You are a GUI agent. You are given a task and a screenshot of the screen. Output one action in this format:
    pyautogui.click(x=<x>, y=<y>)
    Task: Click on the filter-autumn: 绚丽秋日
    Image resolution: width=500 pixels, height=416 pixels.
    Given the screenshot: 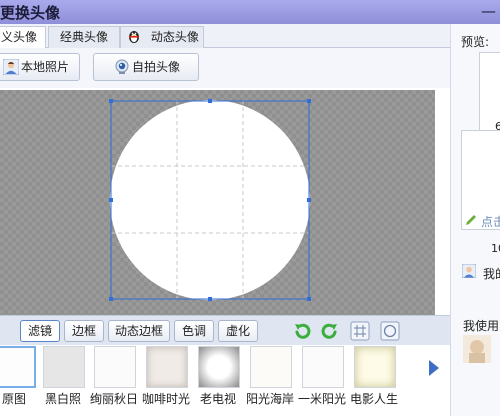 What is the action you would take?
    pyautogui.click(x=114, y=377)
    